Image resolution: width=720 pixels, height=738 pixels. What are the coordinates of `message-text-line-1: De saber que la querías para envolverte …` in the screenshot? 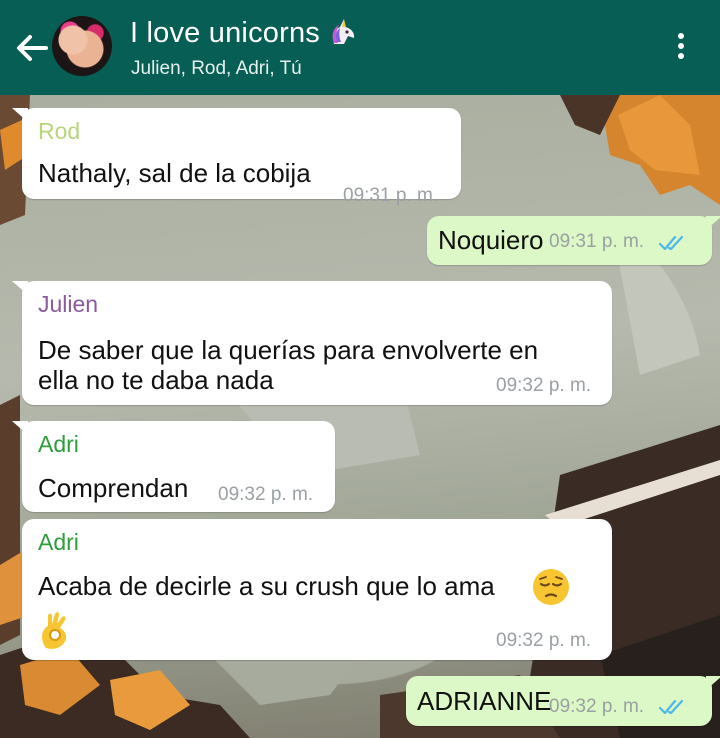 It's located at (288, 350).